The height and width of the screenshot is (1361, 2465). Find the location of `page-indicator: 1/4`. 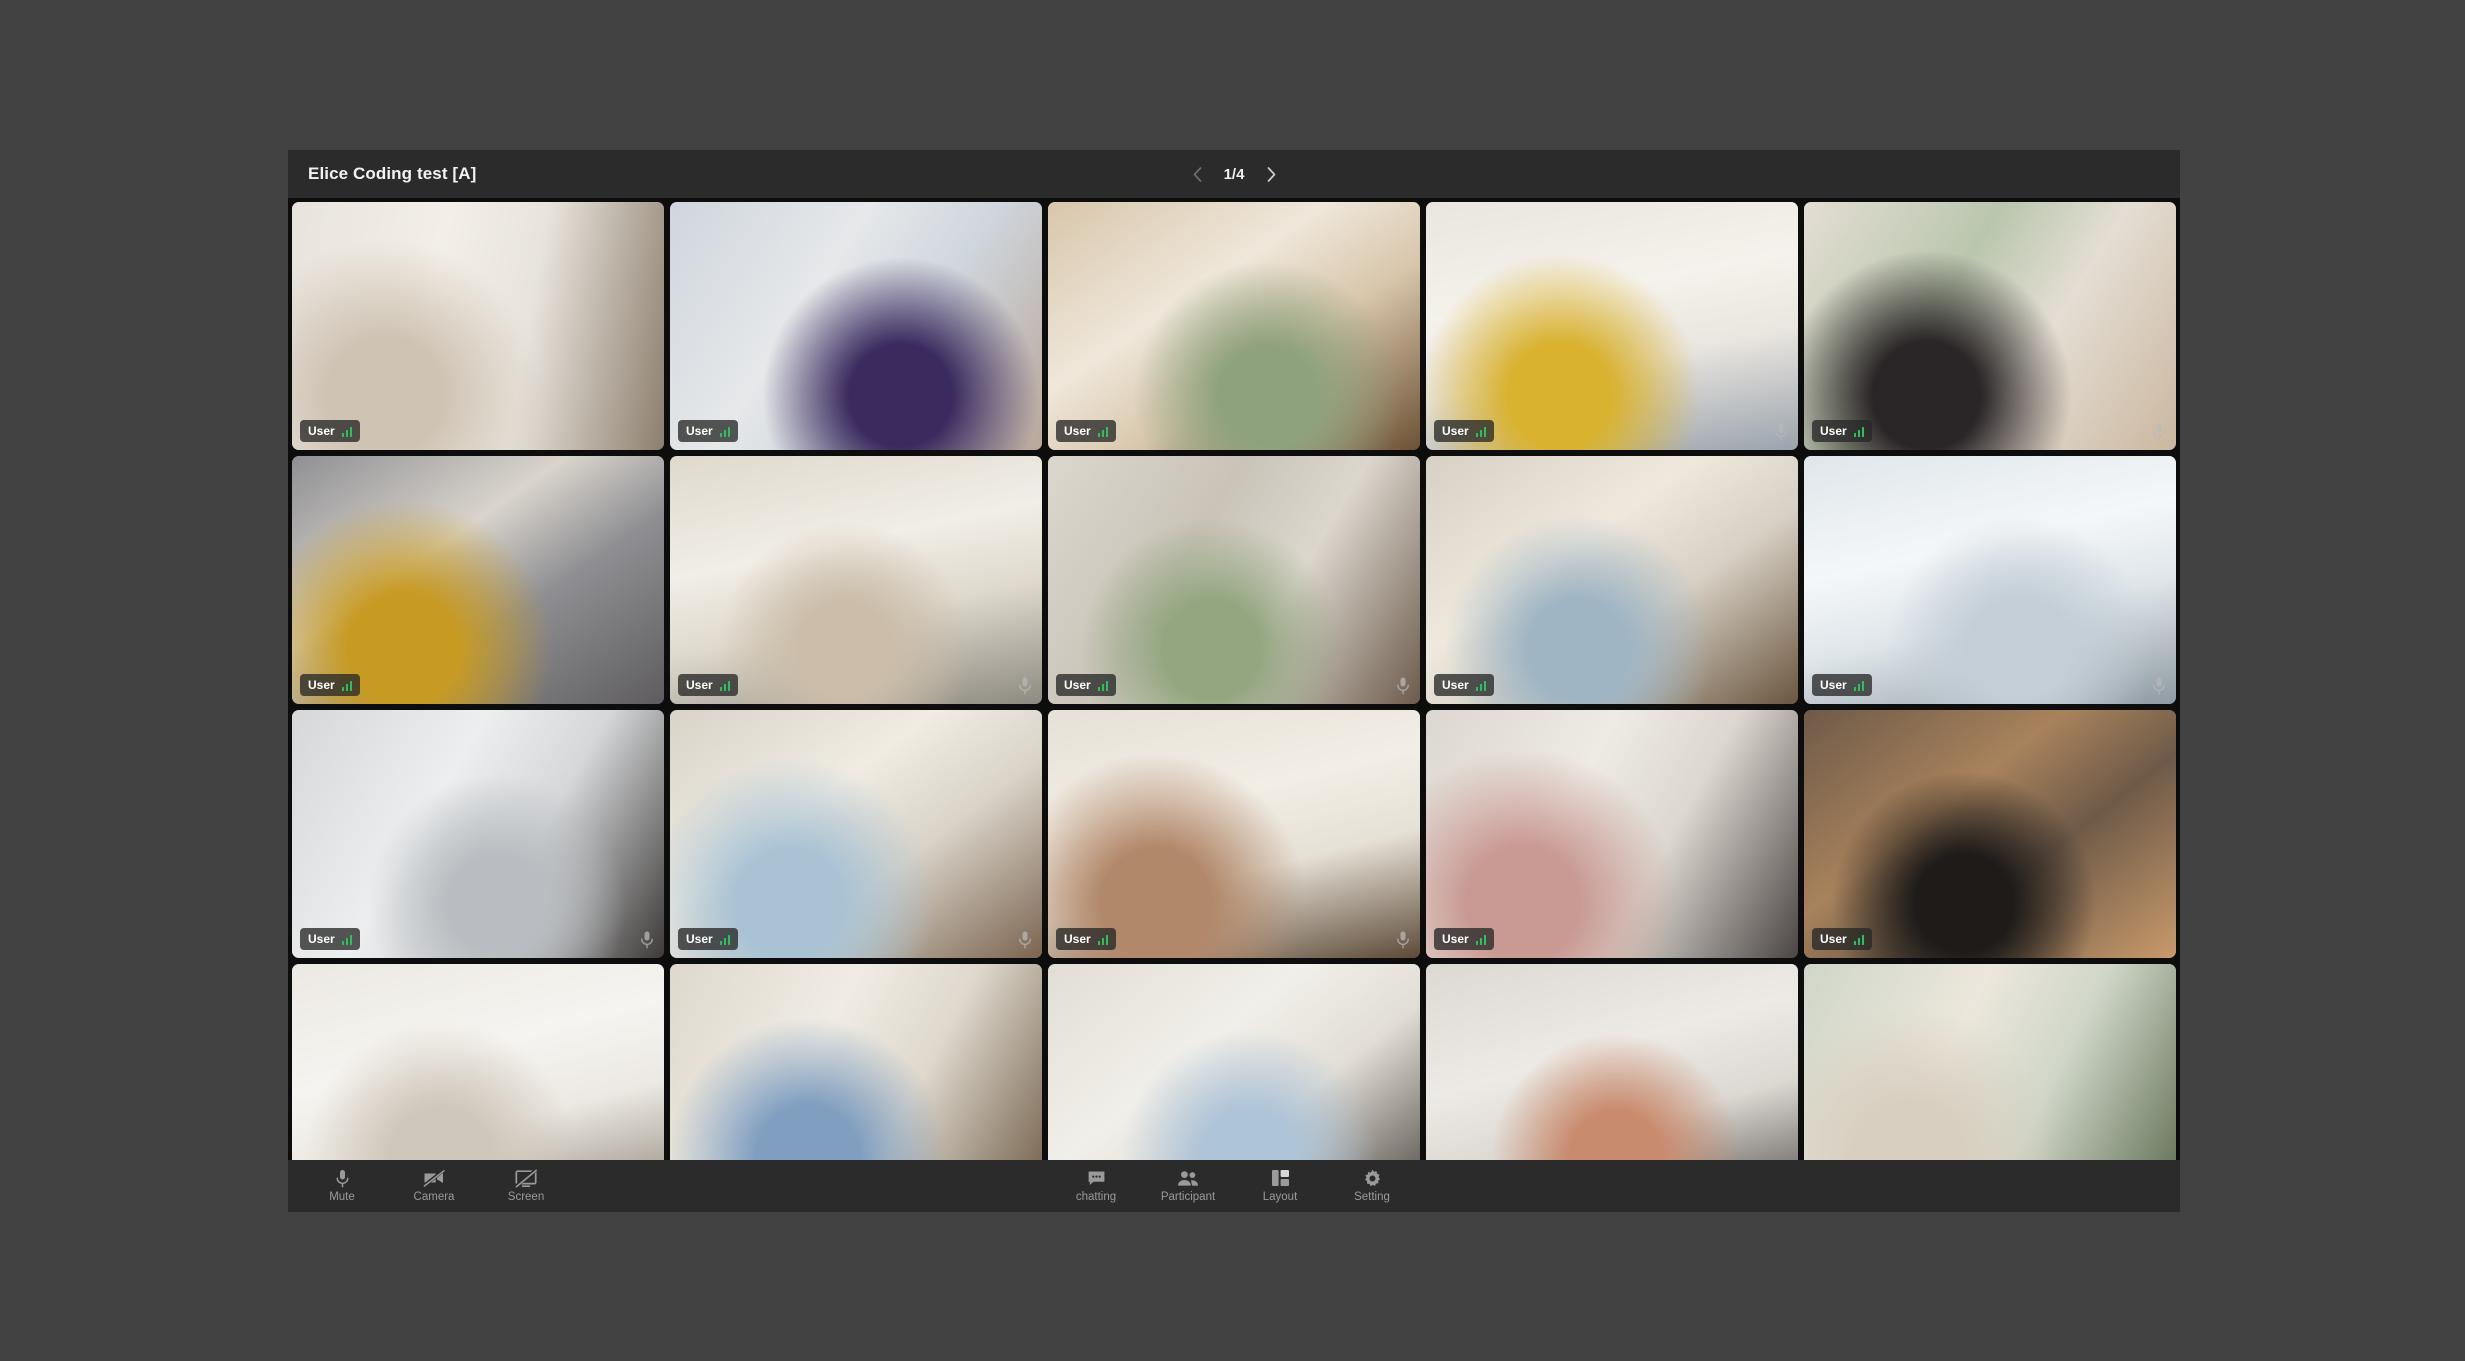

page-indicator: 1/4 is located at coordinates (1234, 174).